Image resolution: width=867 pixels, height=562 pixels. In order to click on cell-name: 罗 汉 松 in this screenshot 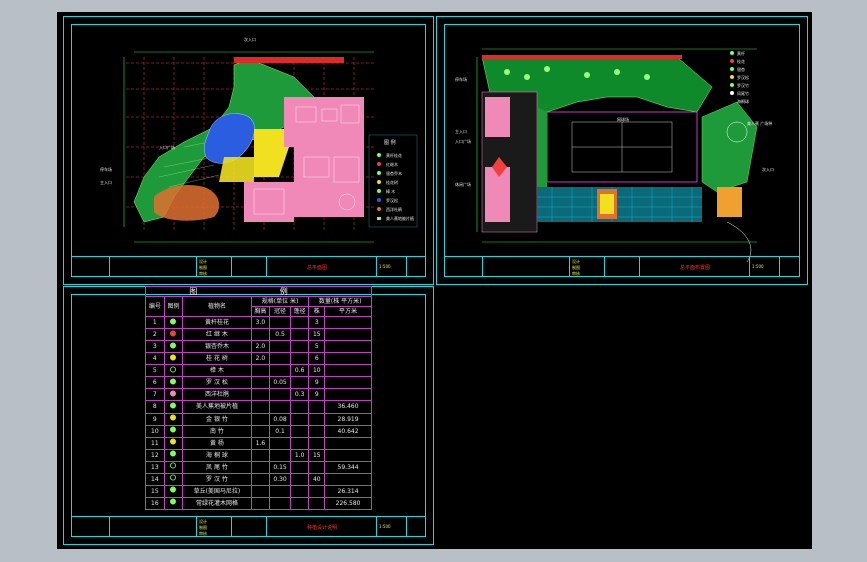, I will do `click(217, 383)`.